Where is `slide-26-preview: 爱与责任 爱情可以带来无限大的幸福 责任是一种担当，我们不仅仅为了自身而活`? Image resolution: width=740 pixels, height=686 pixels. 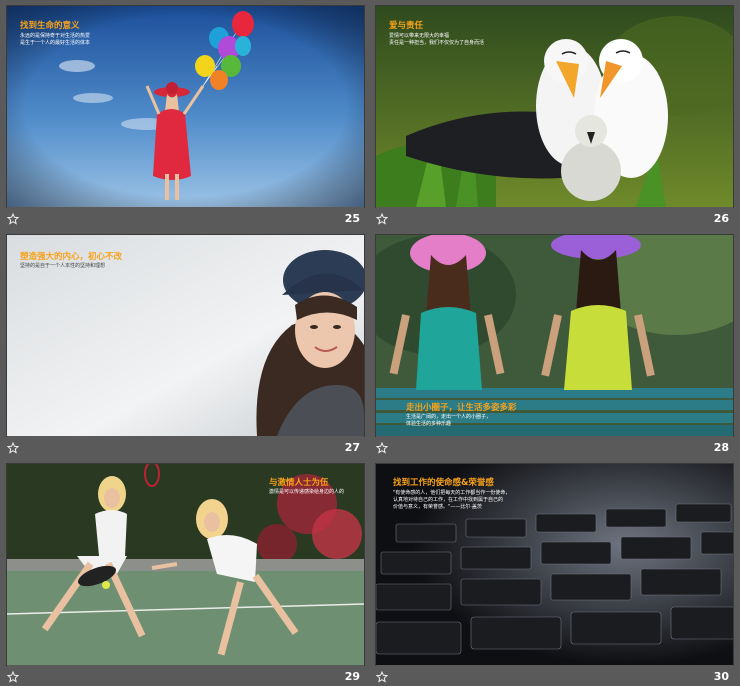
slide-26-preview: 爱与责任 爱情可以带来无限大的幸福 责任是一种担当，我们不仅仅为了自身而活 is located at coordinates (554, 106).